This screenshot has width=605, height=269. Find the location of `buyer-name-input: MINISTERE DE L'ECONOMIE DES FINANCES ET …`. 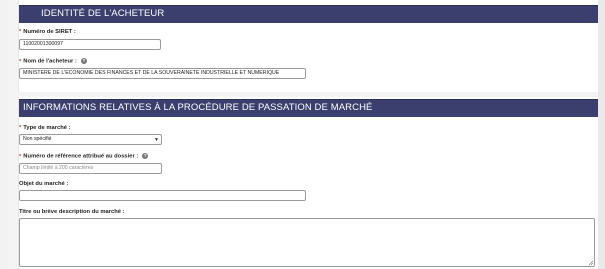

buyer-name-input: MINISTERE DE L'ECONOMIE DES FINANCES ET … is located at coordinates (162, 73).